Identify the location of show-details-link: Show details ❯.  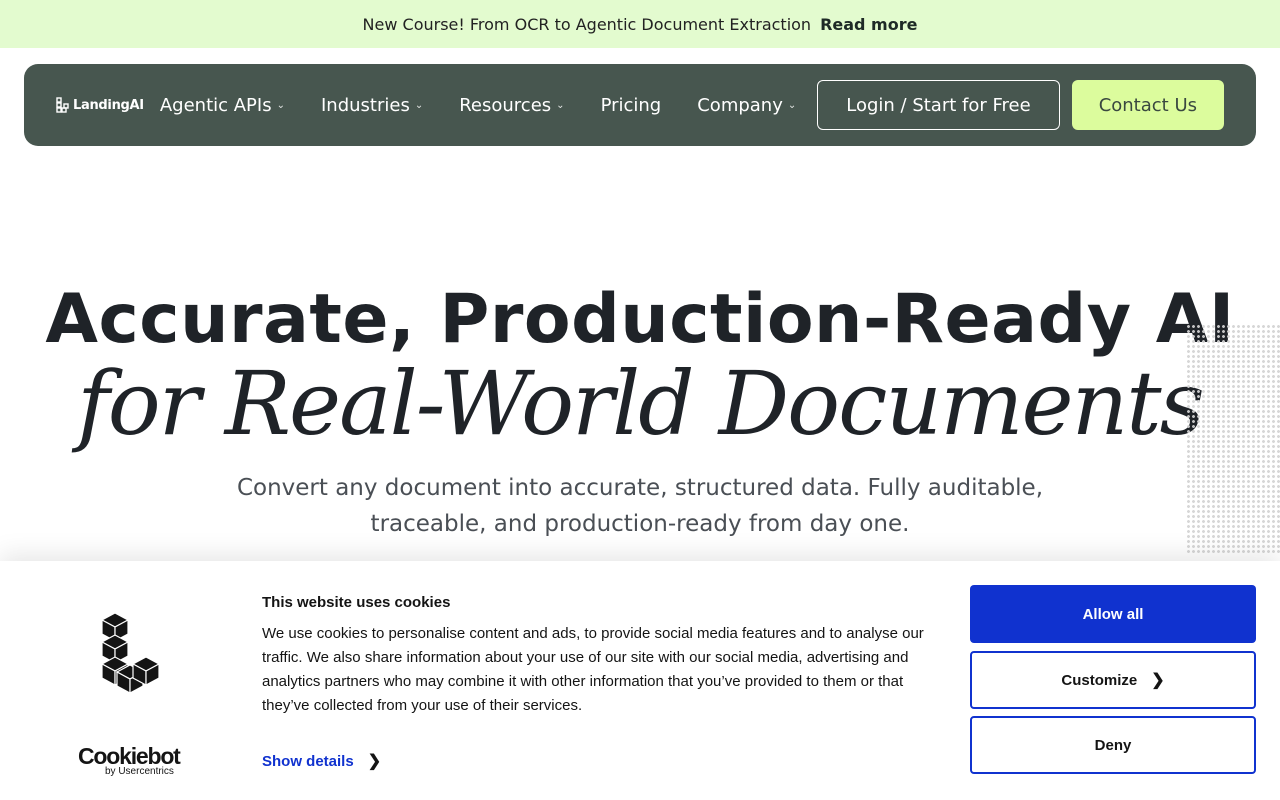
(321, 761).